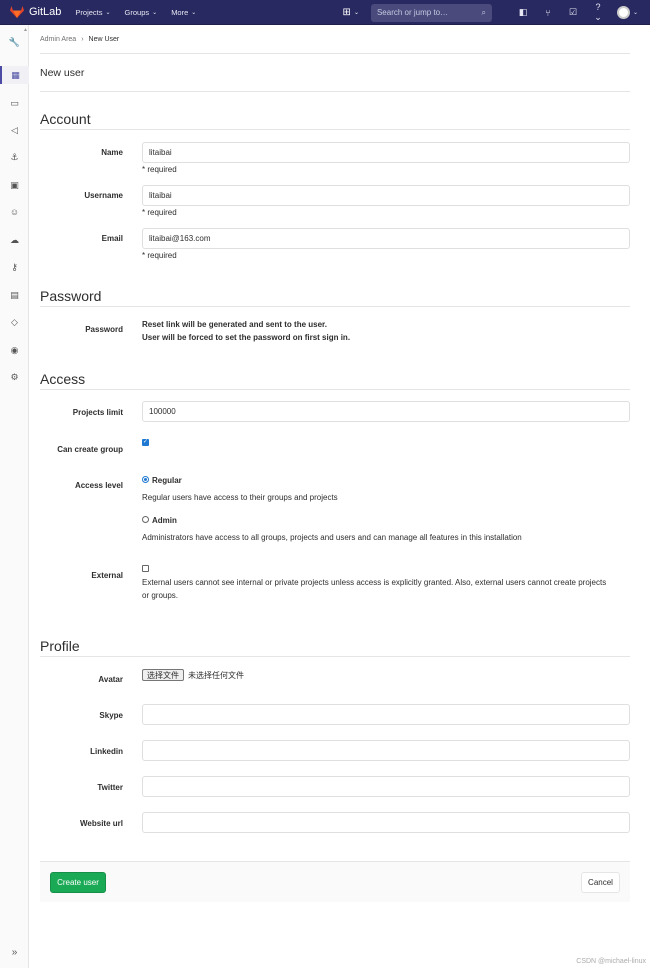 This screenshot has height=968, width=650. I want to click on email-label: Email, so click(112, 238).